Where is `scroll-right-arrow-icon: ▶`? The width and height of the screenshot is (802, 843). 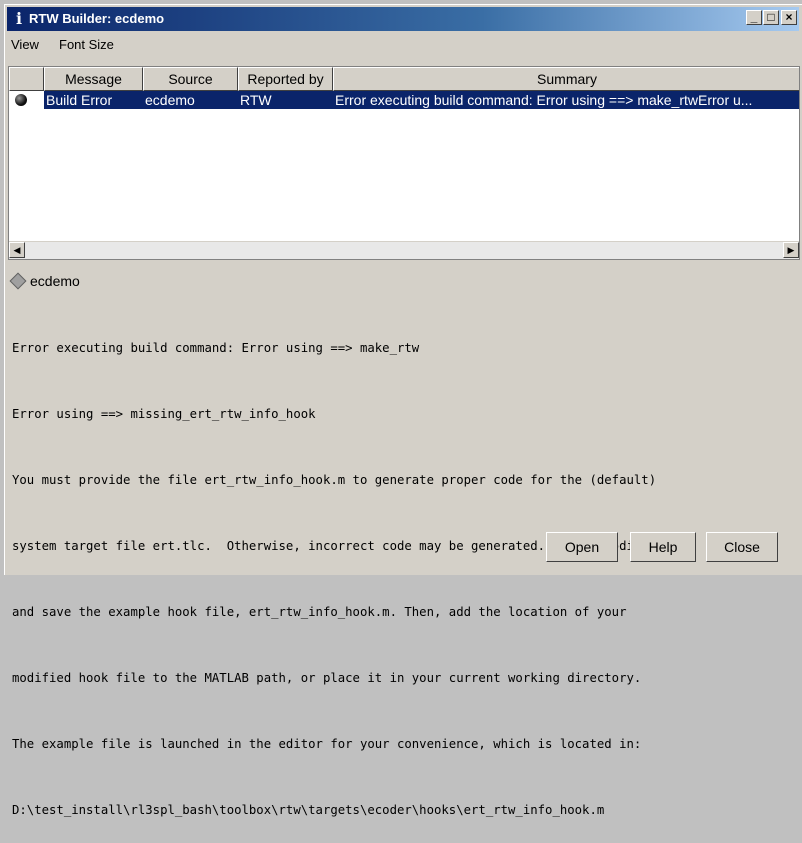 scroll-right-arrow-icon: ▶ is located at coordinates (791, 250).